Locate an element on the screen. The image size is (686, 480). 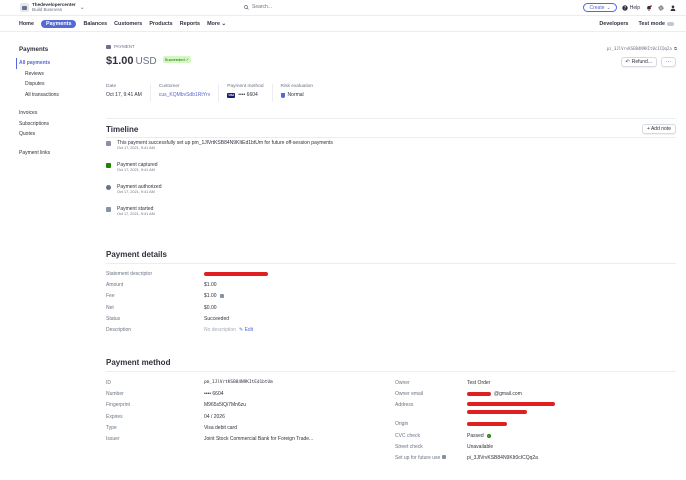
risk-label: Risk evaluation is located at coordinates (297, 86).